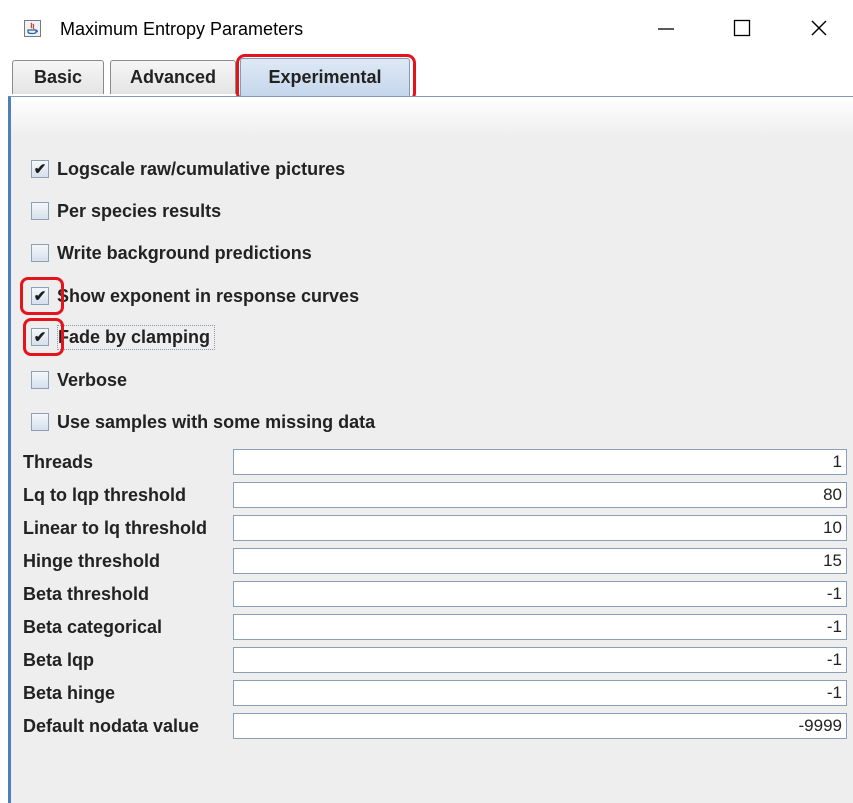  Describe the element at coordinates (208, 295) in the screenshot. I see `checkbox-label: Show exponent in response curves` at that location.